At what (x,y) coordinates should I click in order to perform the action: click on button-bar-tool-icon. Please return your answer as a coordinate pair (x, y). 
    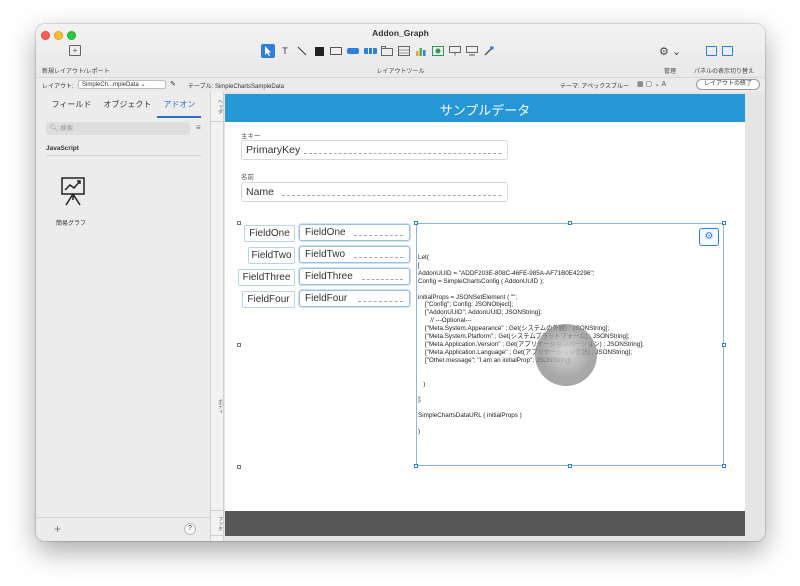
    Looking at the image, I should click on (370, 51).